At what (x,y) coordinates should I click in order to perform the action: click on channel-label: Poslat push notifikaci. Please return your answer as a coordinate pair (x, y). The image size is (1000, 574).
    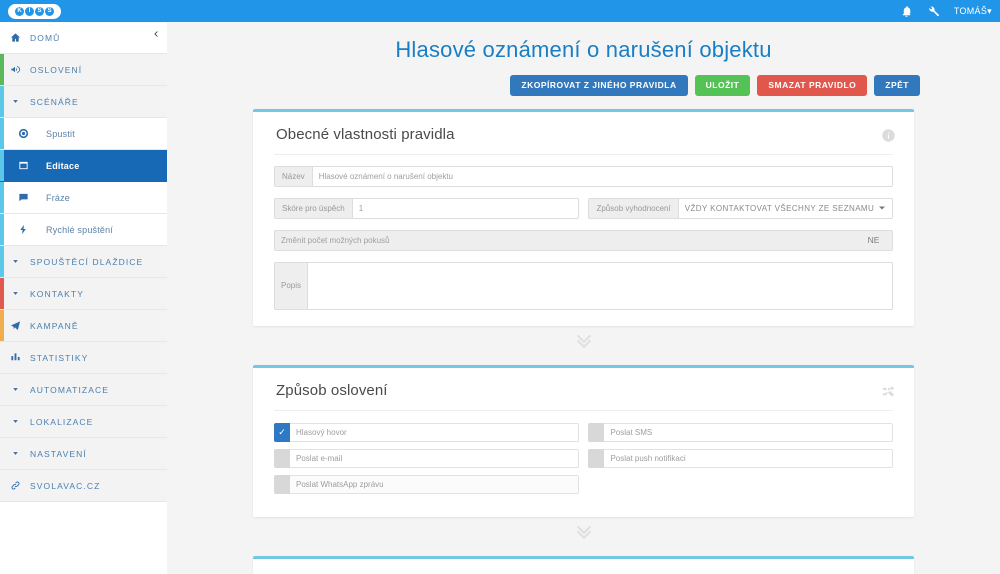
    Looking at the image, I should click on (748, 458).